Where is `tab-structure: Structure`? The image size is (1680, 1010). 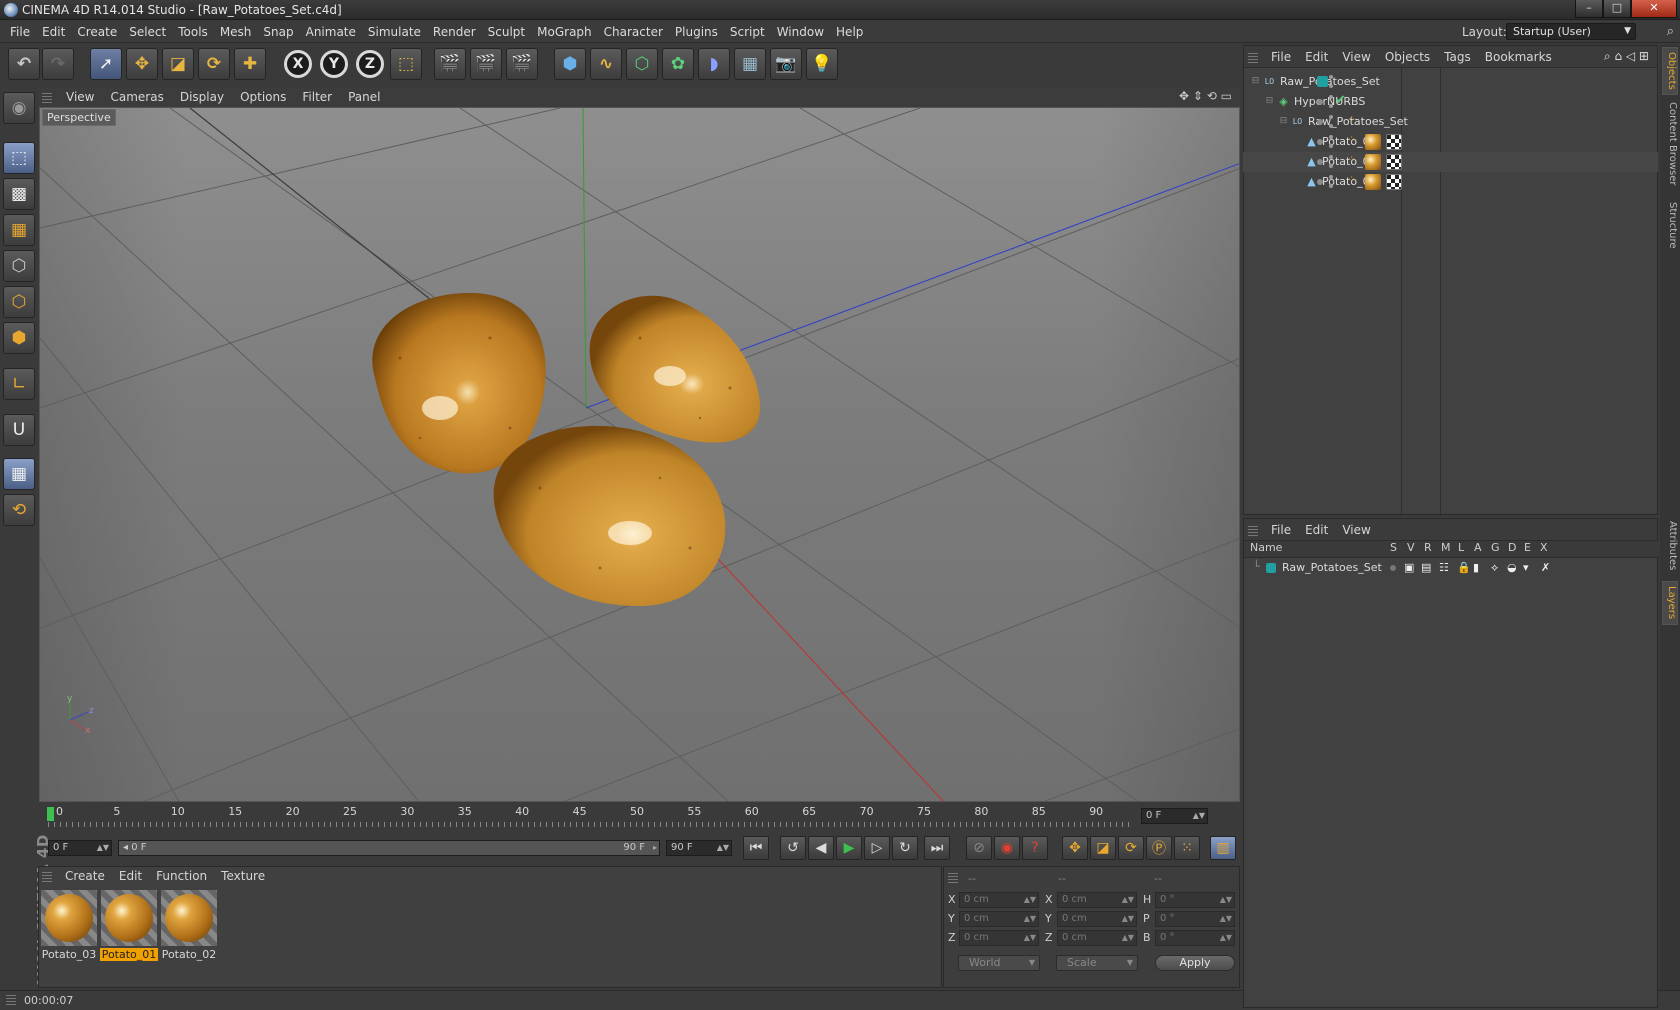
tab-structure: Structure is located at coordinates (1670, 225).